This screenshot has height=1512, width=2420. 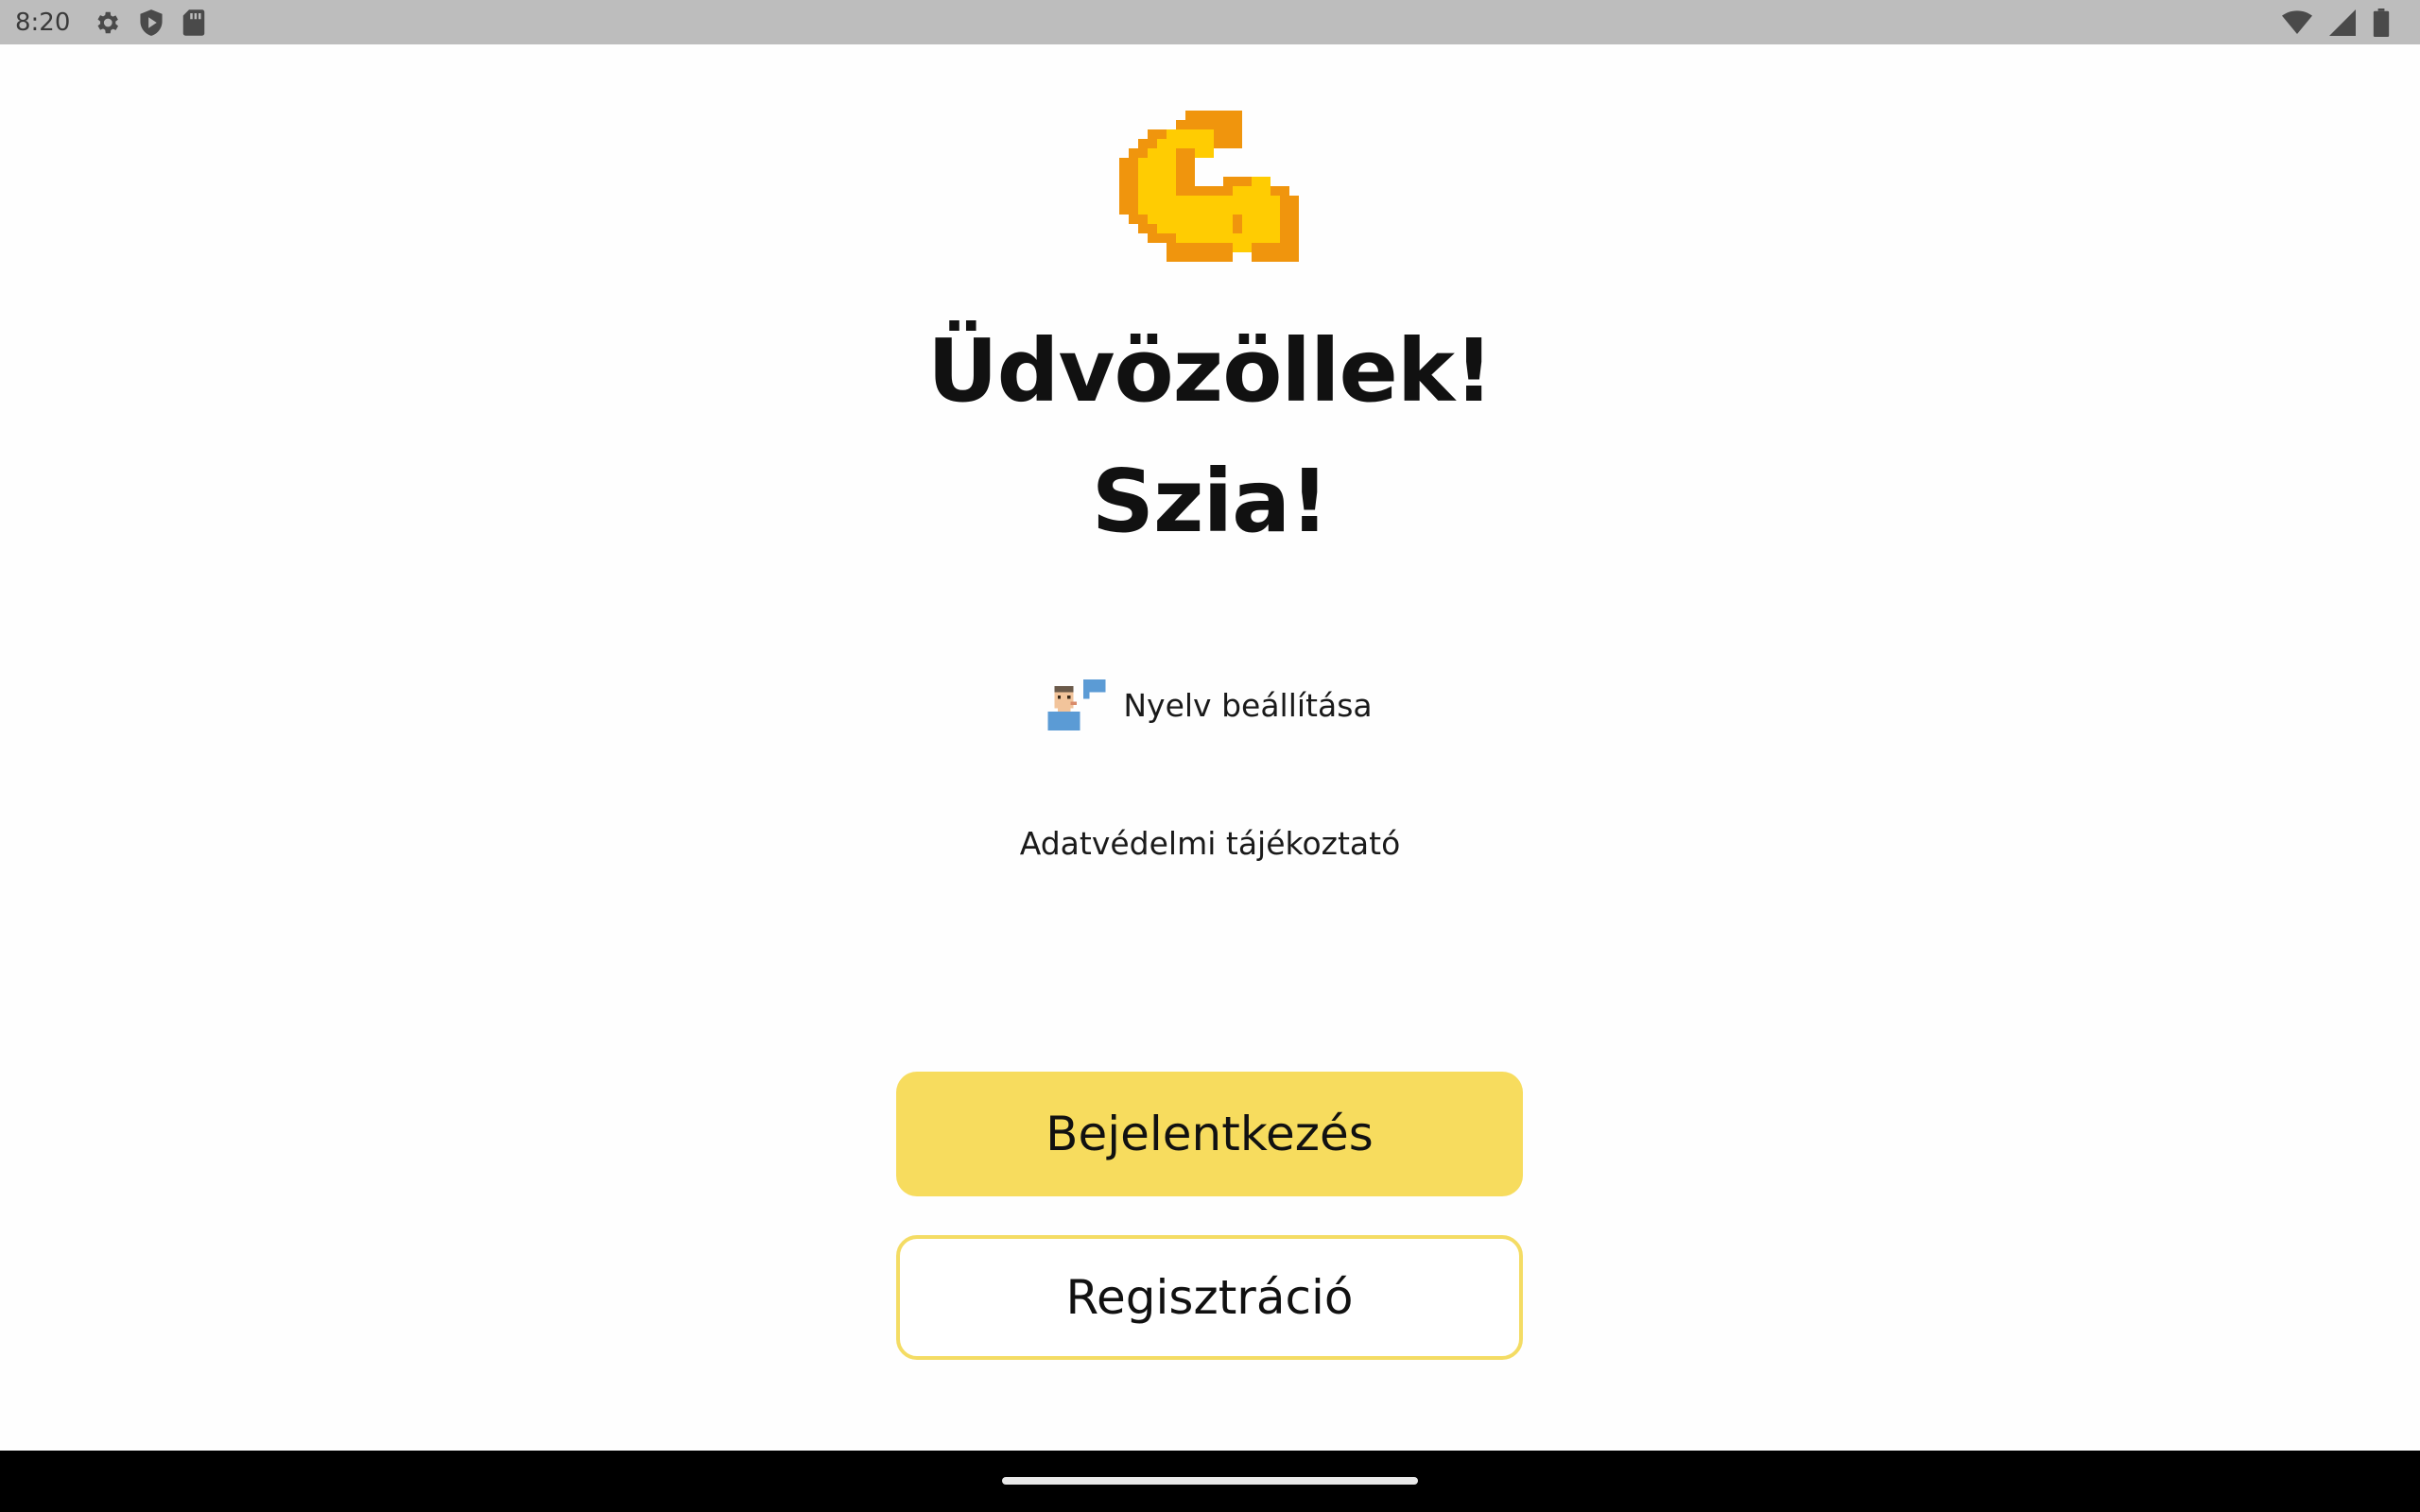 I want to click on navigation-bar, so click(x=1210, y=1481).